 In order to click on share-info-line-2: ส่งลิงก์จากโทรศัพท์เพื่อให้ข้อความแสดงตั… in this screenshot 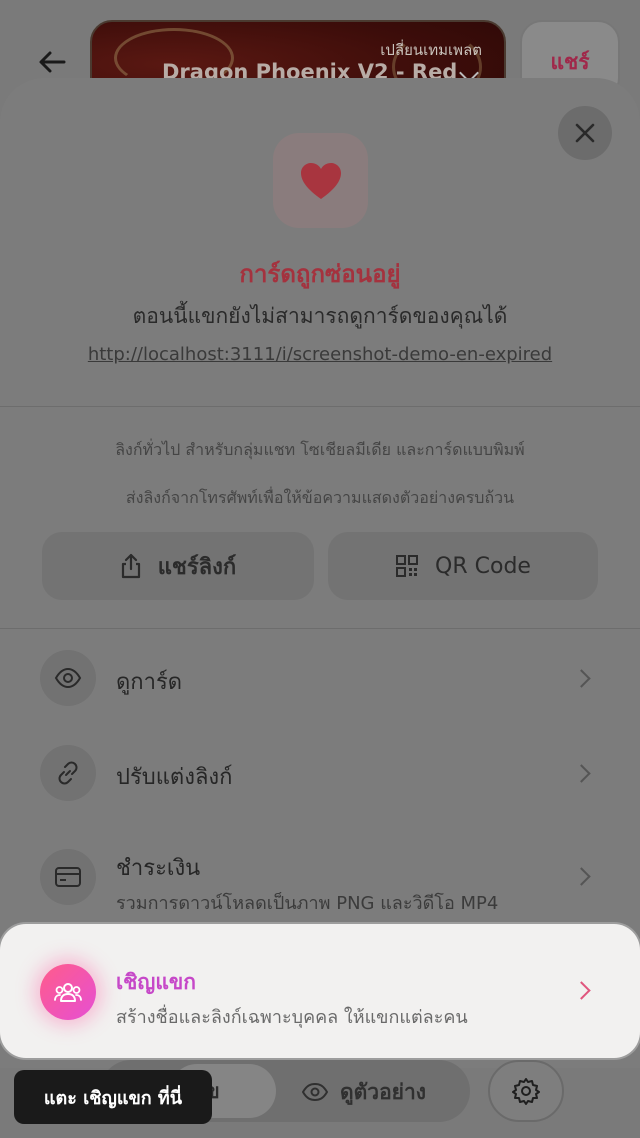, I will do `click(320, 497)`.